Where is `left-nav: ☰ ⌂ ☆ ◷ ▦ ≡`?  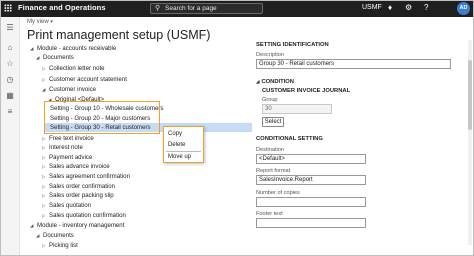
left-nav: ☰ ⌂ ☆ ◷ ▦ ≡ is located at coordinates (10, 136).